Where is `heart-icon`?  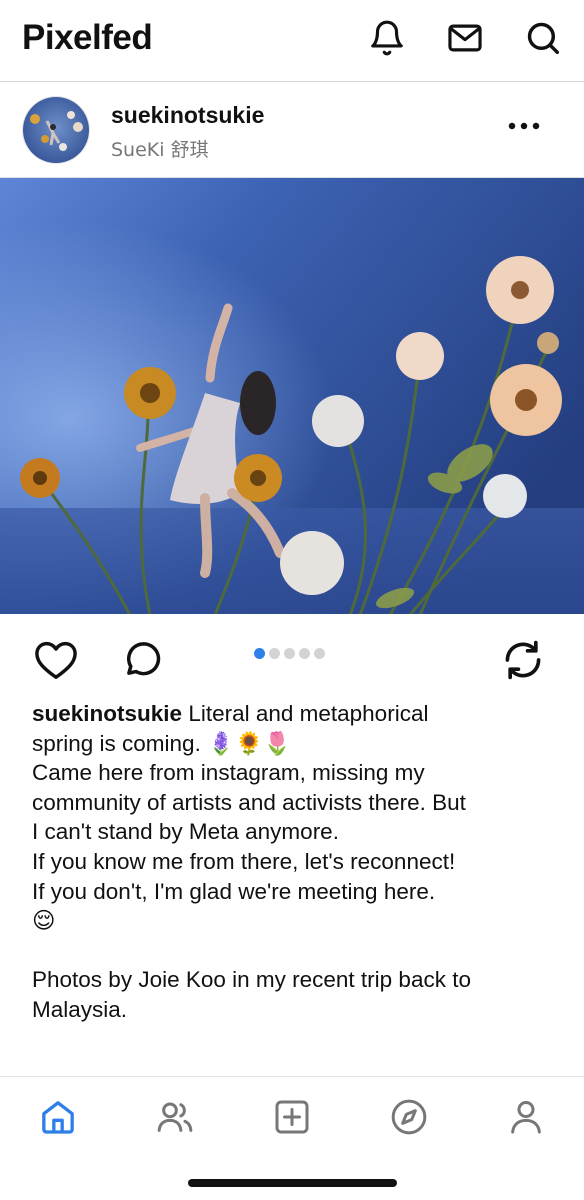 heart-icon is located at coordinates (56, 660).